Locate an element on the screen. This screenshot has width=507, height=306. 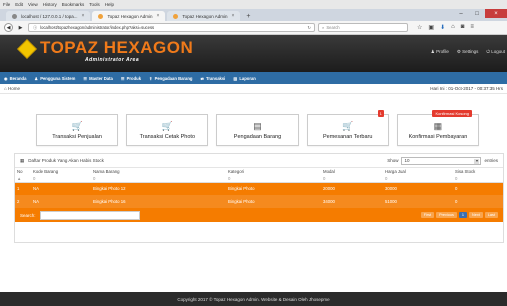
menu-edit: Edit is located at coordinates (19, 4).